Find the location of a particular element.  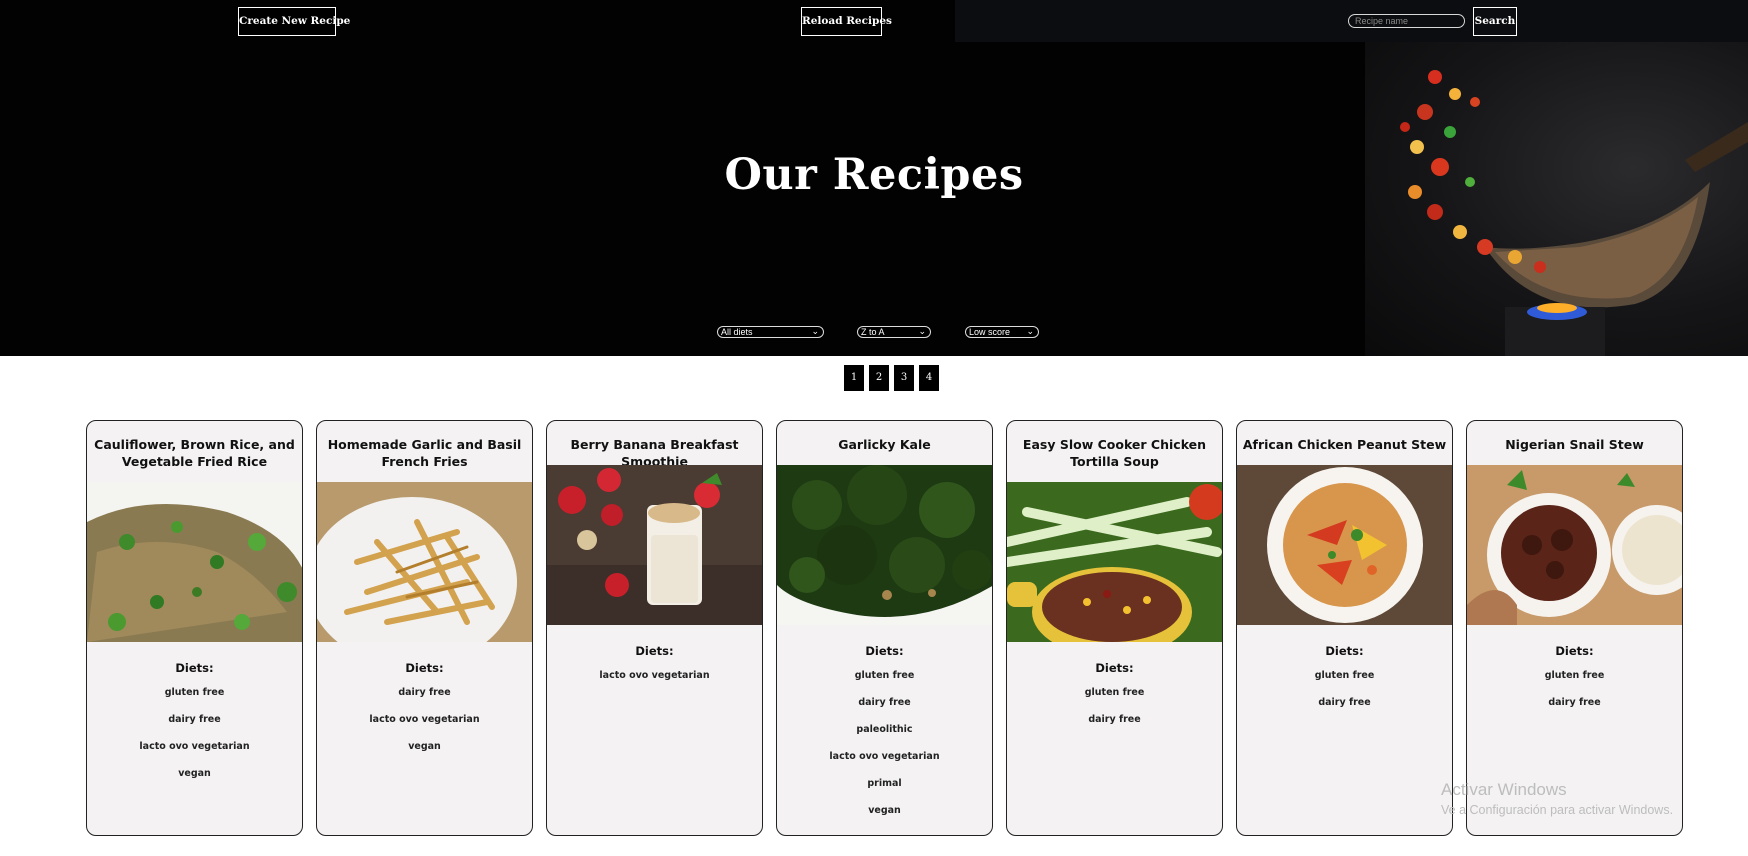

recipe-title: Berry Banana Breakfast Smoothie is located at coordinates (654, 453).